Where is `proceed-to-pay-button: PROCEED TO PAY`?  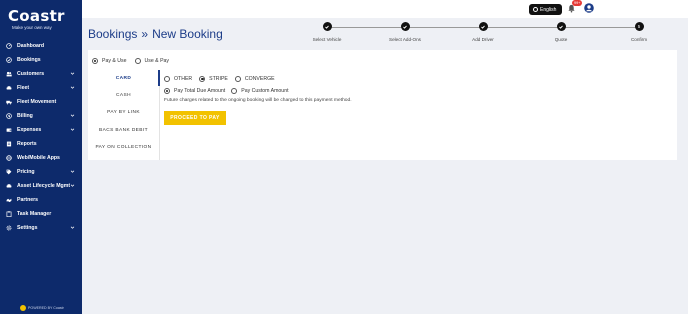 proceed-to-pay-button: PROCEED TO PAY is located at coordinates (195, 118).